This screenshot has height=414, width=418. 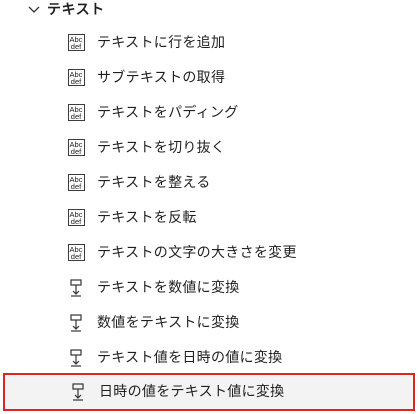 I want to click on chevron-down-icon, so click(x=34, y=10).